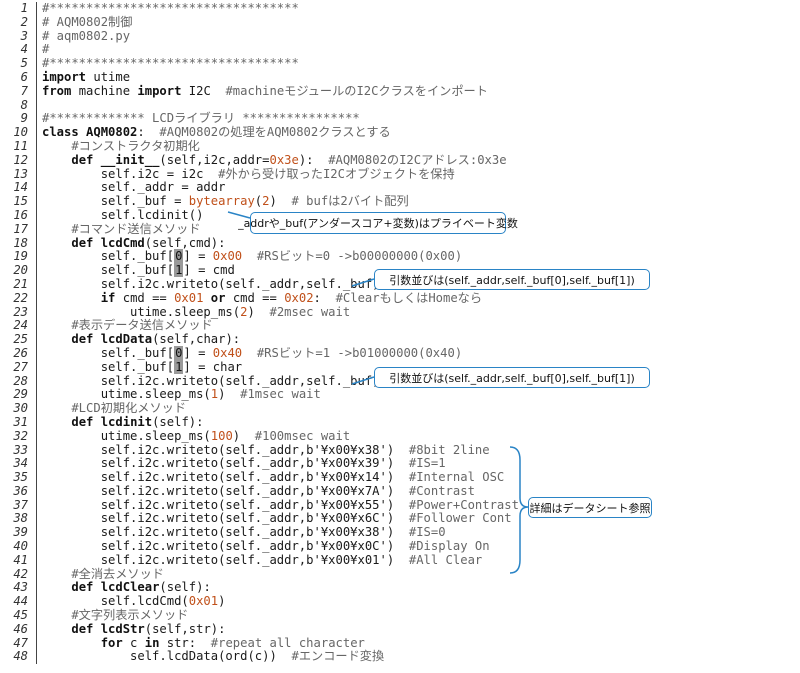  Describe the element at coordinates (590, 507) in the screenshot. I see `callout-datasheet: 詳細はデータシート参照` at that location.